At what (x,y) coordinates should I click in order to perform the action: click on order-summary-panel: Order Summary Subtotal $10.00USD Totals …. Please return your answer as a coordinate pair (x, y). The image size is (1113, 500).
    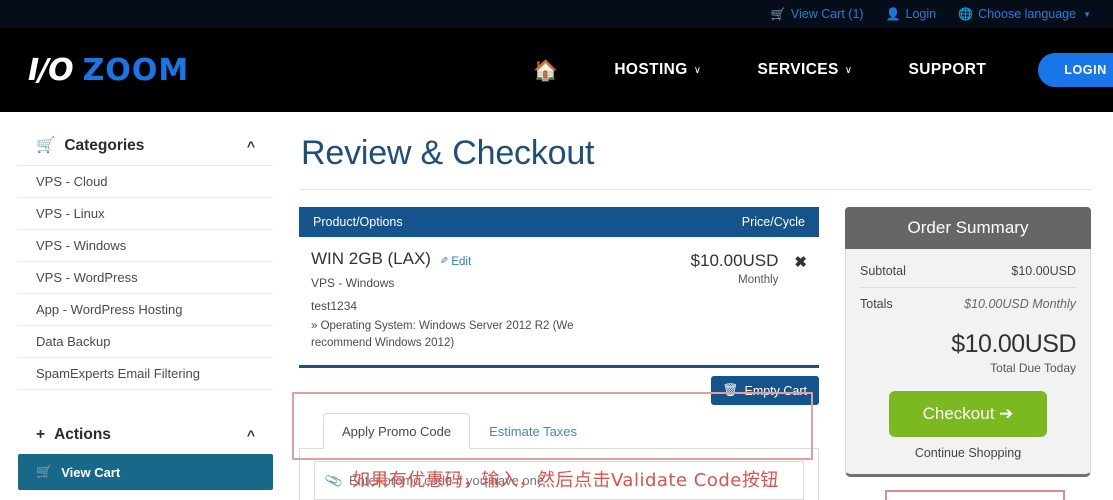
    Looking at the image, I should click on (968, 353).